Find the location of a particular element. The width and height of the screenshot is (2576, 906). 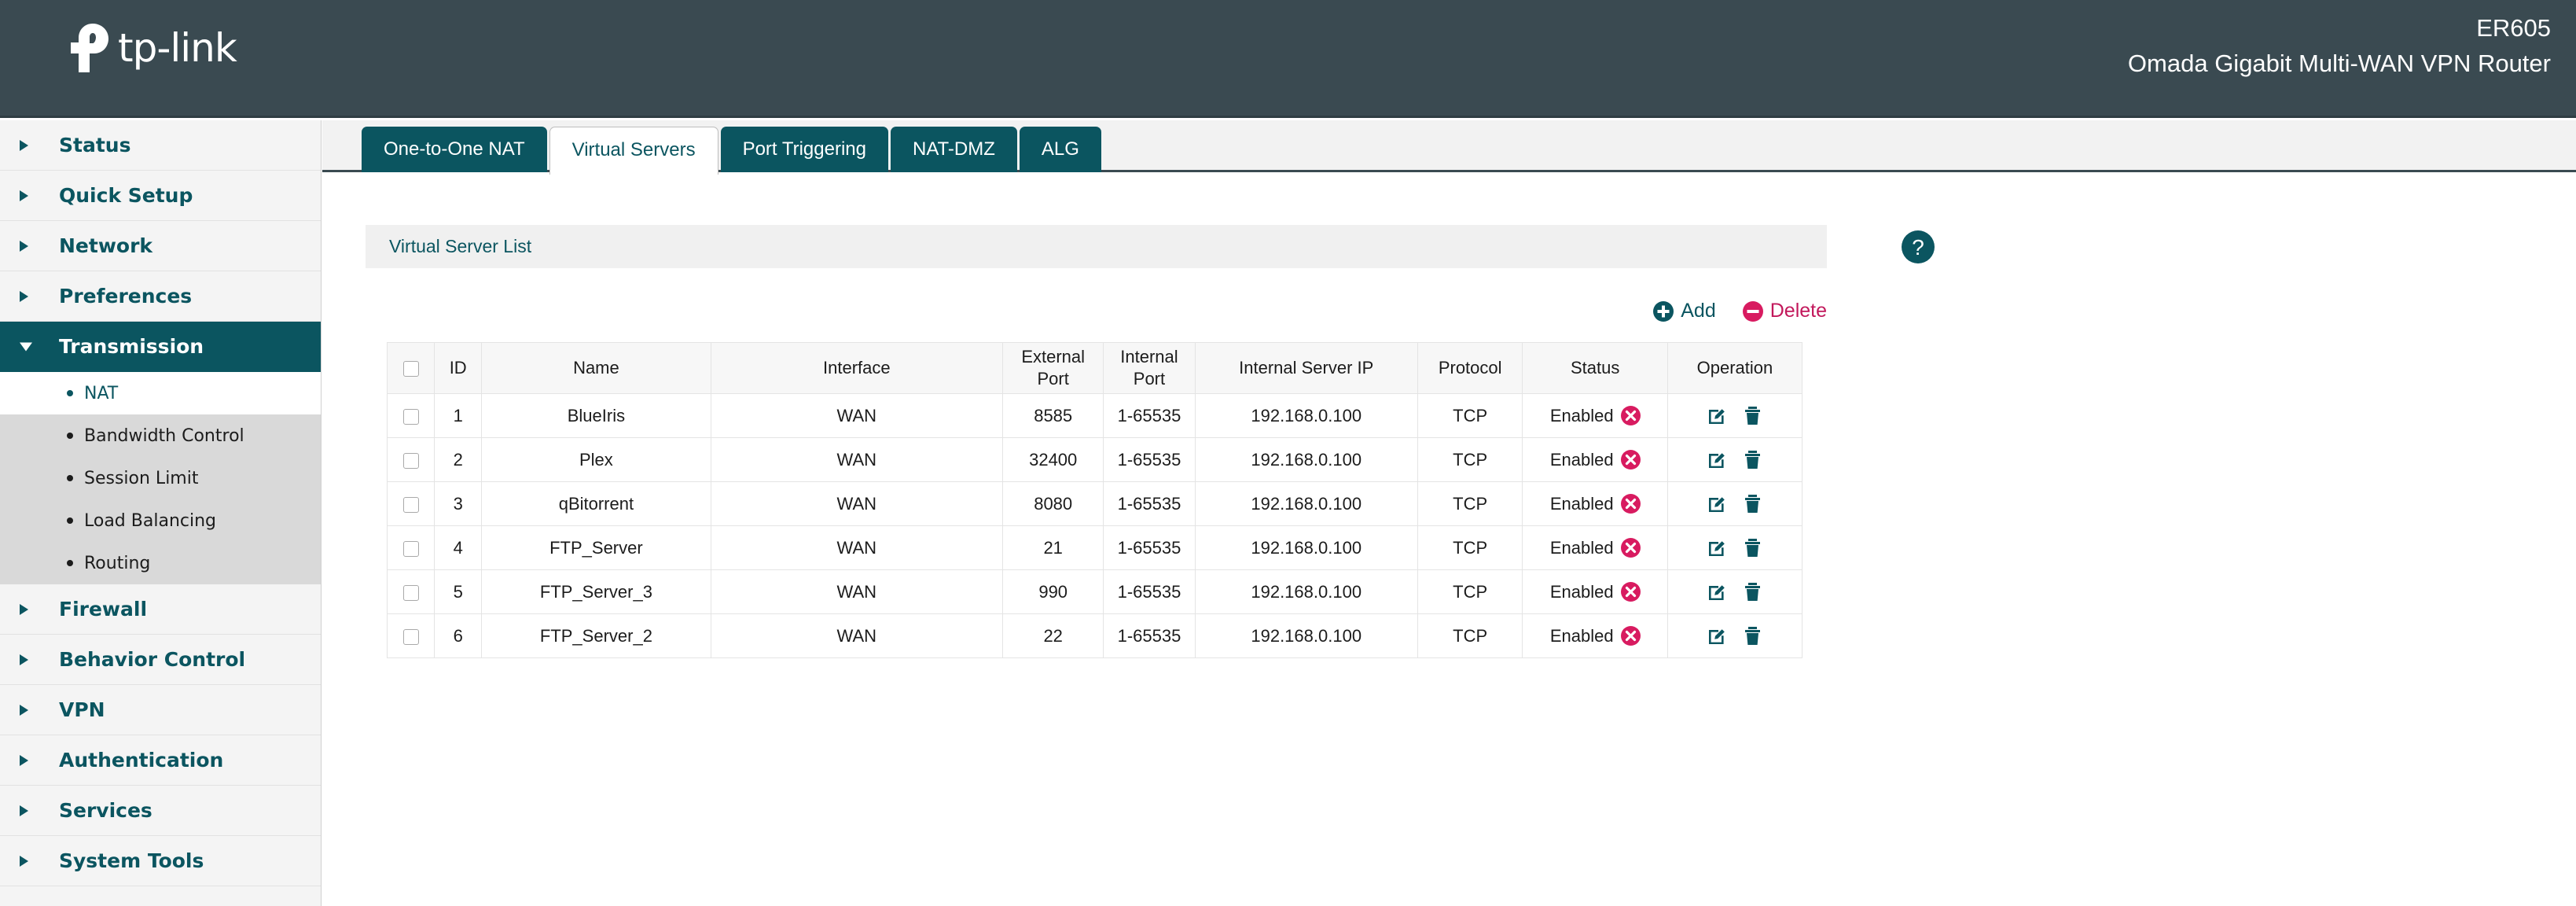

add-button: Add is located at coordinates (1684, 311).